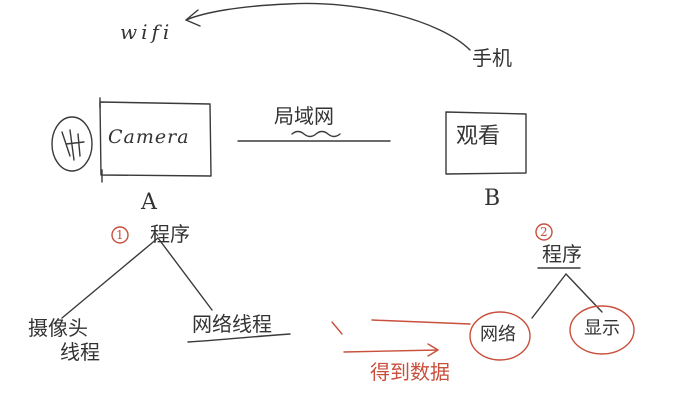 The image size is (682, 407). Describe the element at coordinates (498, 334) in the screenshot. I see `network-b-label: 网络` at that location.